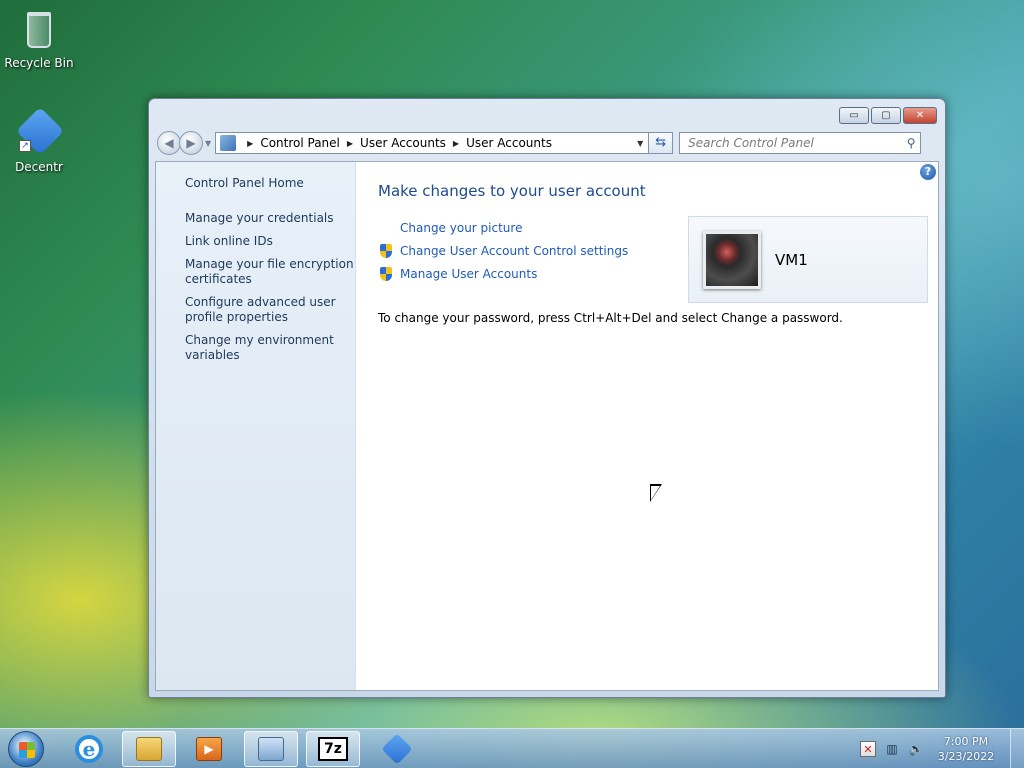 The image size is (1024, 768). Describe the element at coordinates (854, 115) in the screenshot. I see `minimize-button: ▭` at that location.